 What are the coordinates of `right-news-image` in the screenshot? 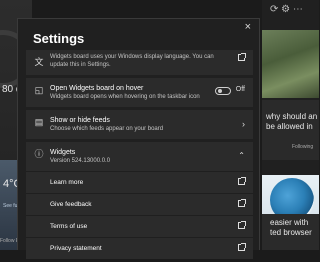 It's located at (290, 64).